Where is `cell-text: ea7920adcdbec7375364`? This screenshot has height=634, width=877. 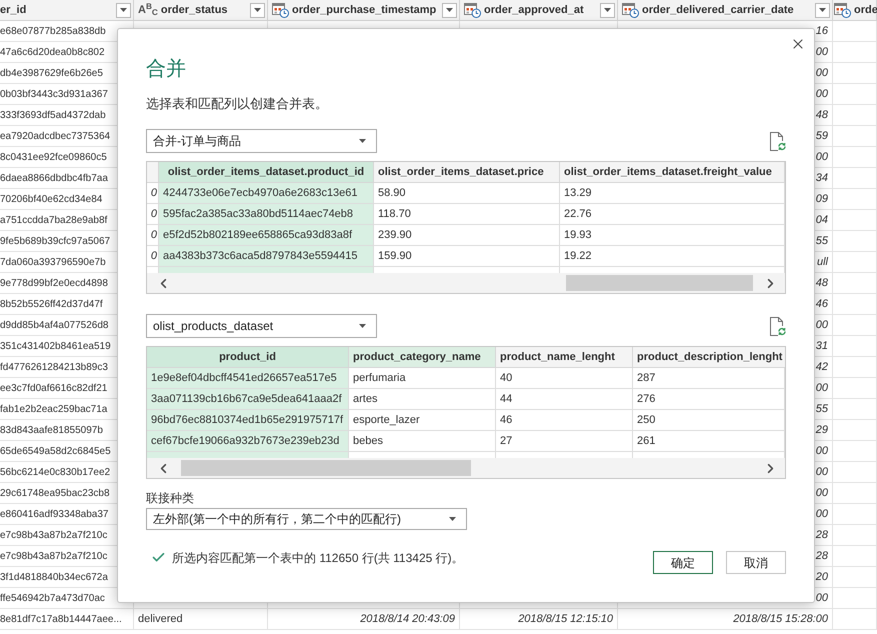 cell-text: ea7920adcdbec7375364 is located at coordinates (55, 137).